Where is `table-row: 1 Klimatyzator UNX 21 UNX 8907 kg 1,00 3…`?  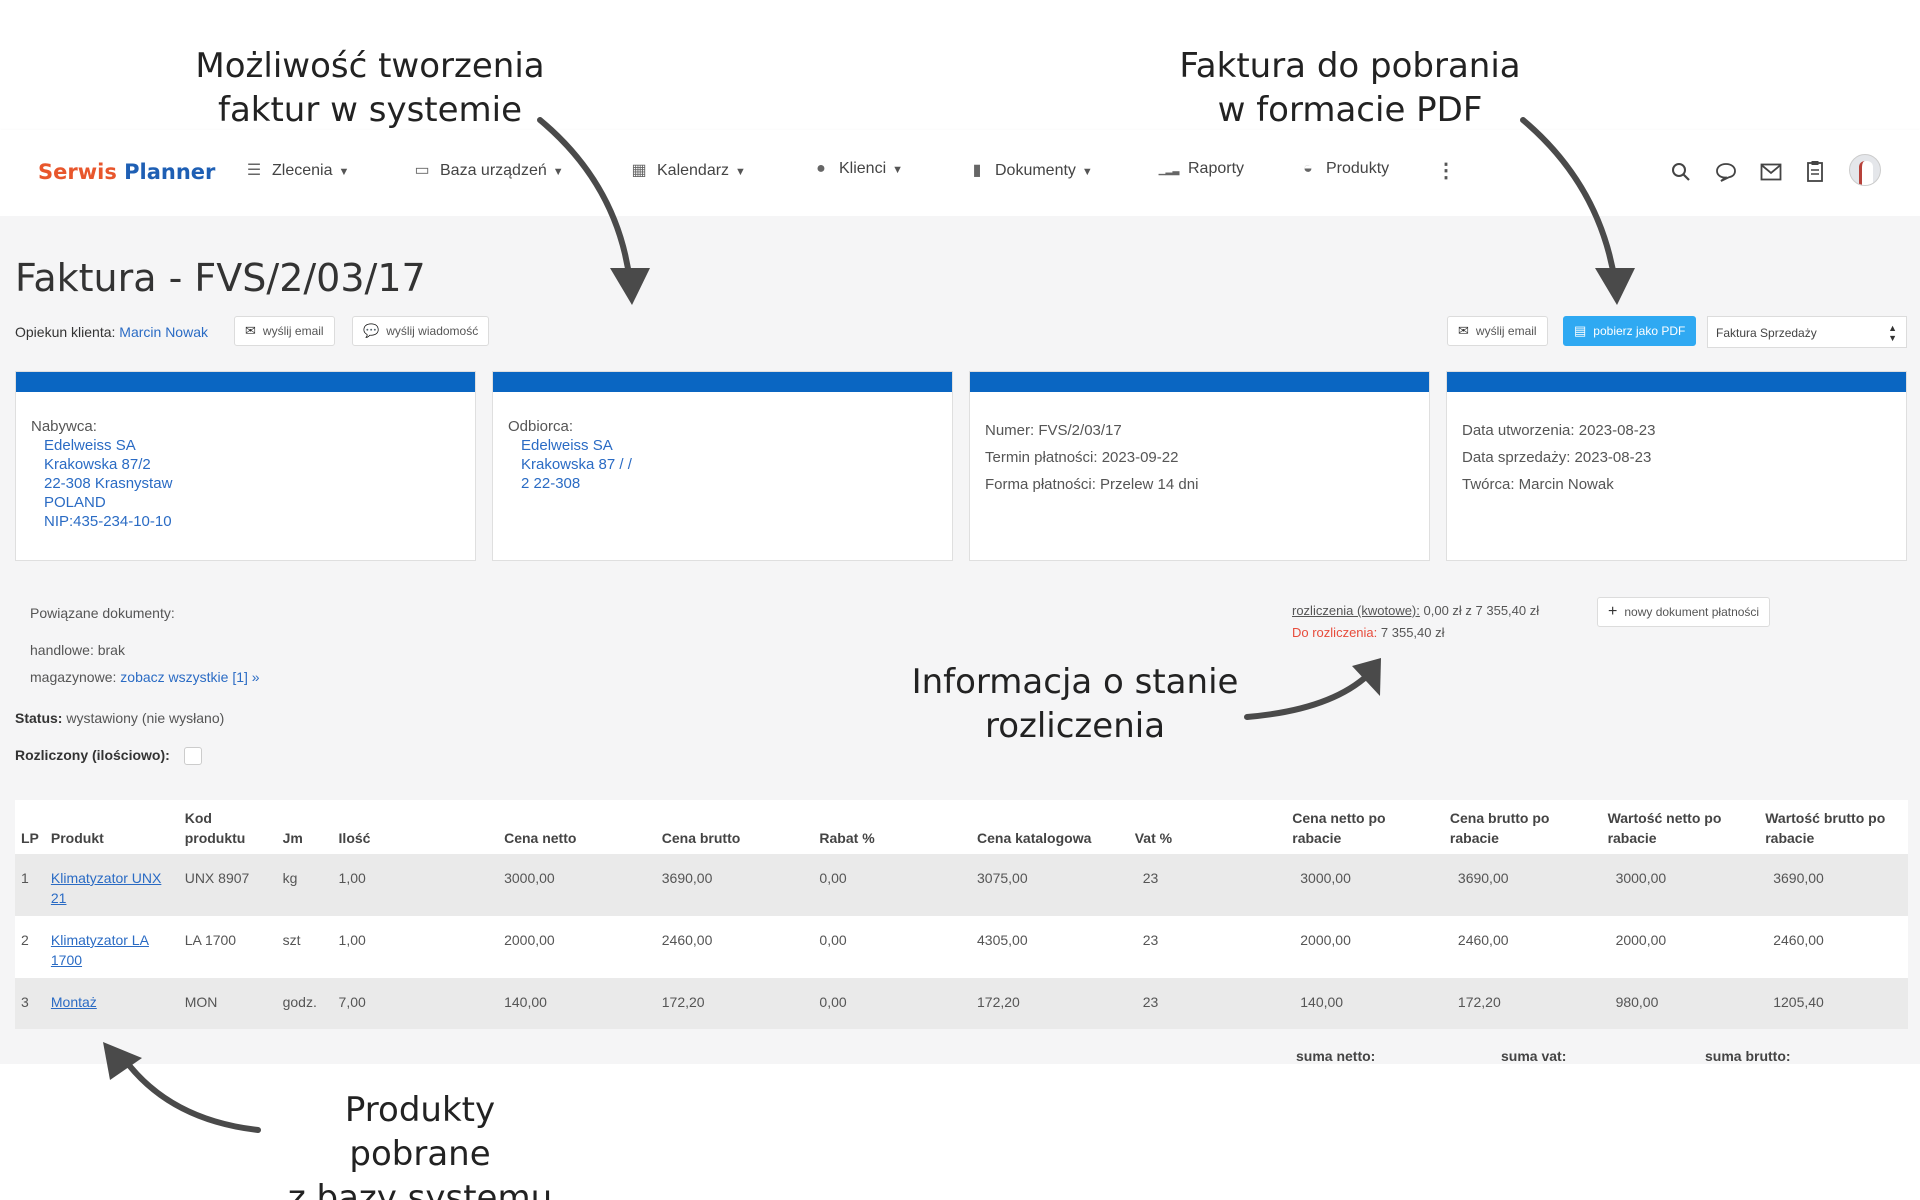
table-row: 1 Klimatyzator UNX 21 UNX 8907 kg 1,00 3… is located at coordinates (961, 885).